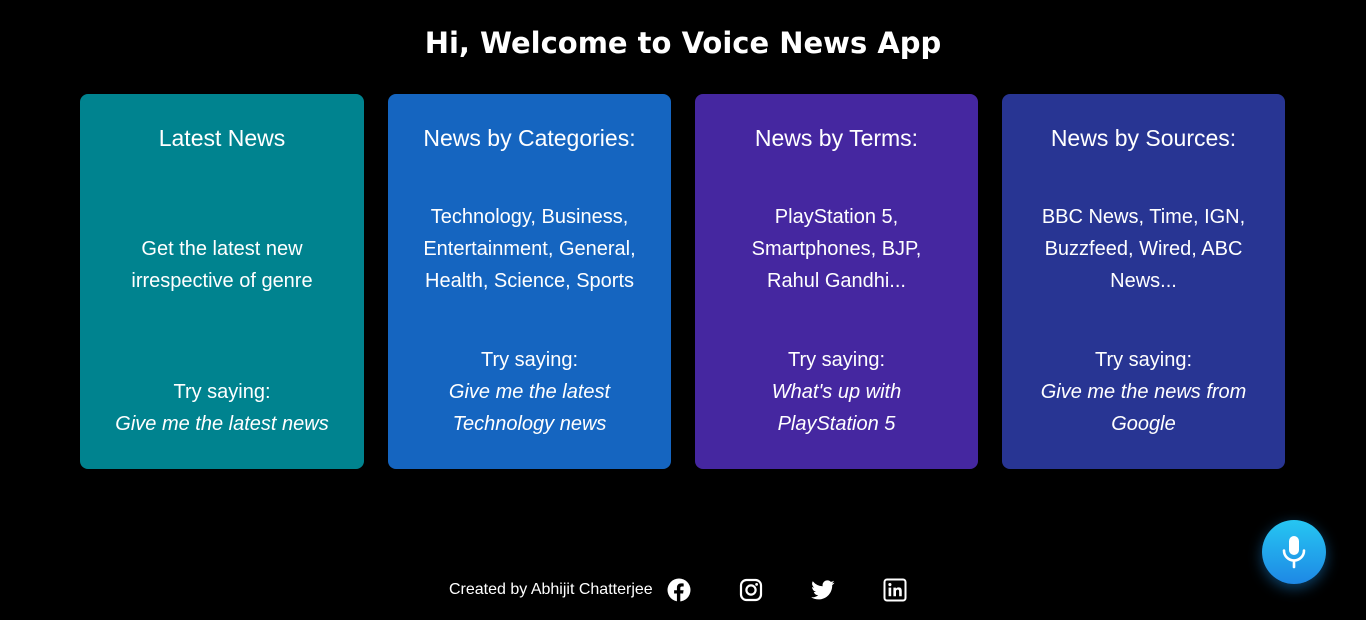 The image size is (1366, 620). What do you see at coordinates (222, 138) in the screenshot?
I see `card-title: Latest News` at bounding box center [222, 138].